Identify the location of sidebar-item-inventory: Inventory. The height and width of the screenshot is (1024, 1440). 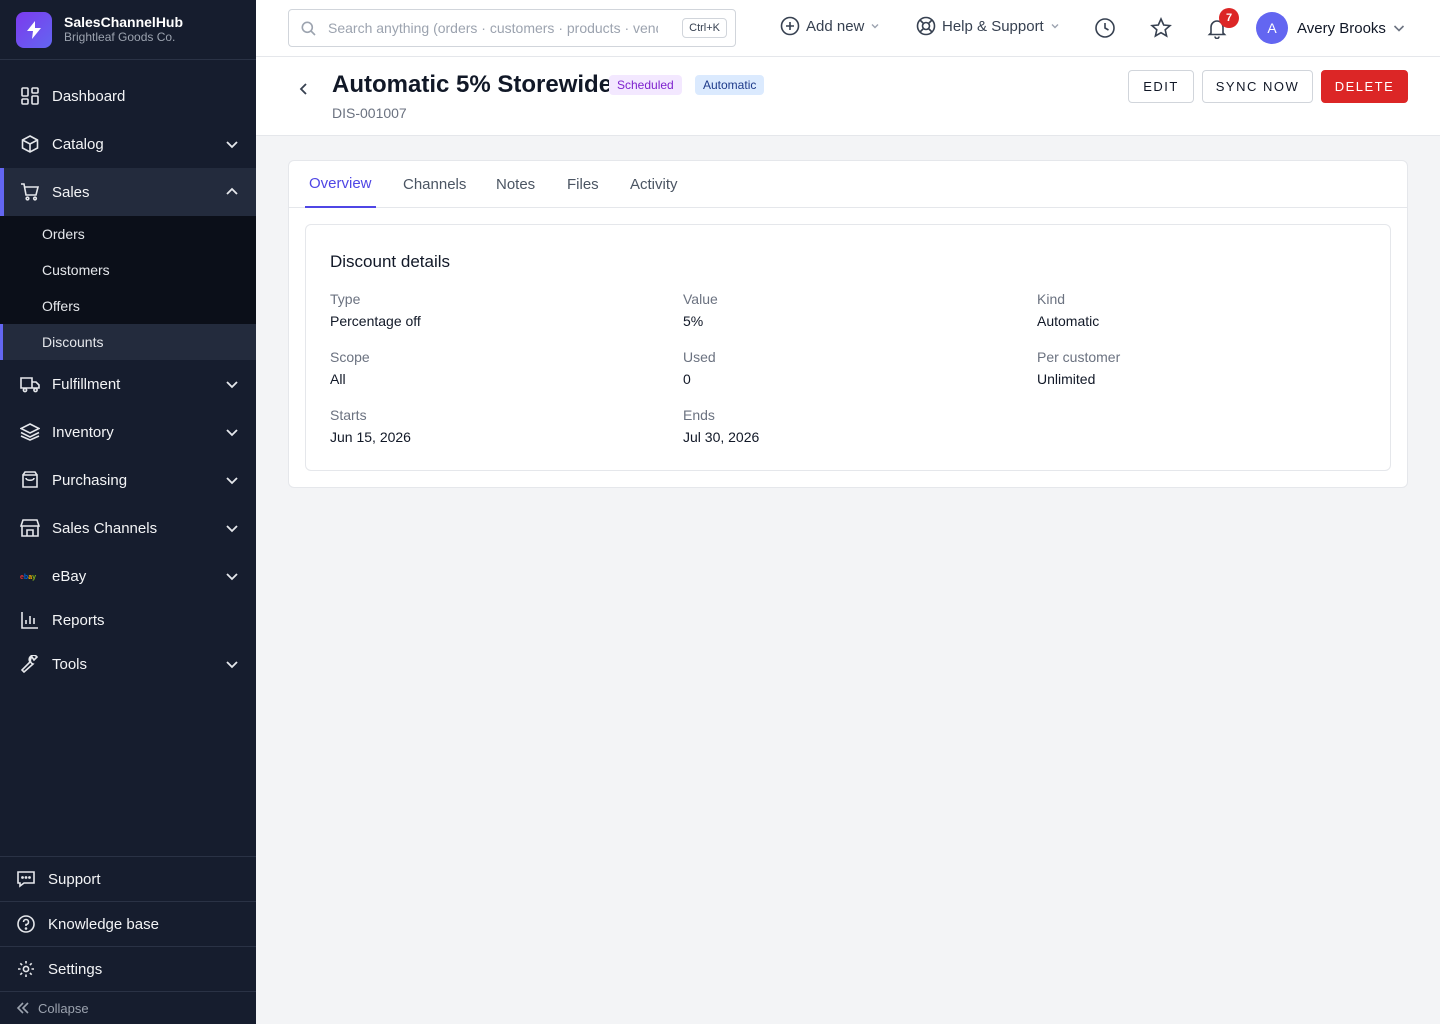
(128, 432).